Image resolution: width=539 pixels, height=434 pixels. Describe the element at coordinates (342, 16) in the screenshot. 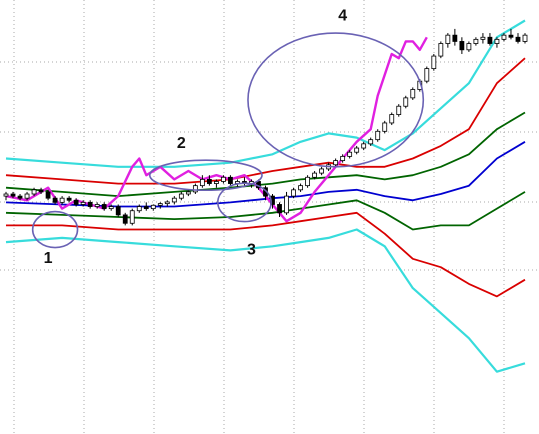

I see `annotation-label-4: 4` at that location.